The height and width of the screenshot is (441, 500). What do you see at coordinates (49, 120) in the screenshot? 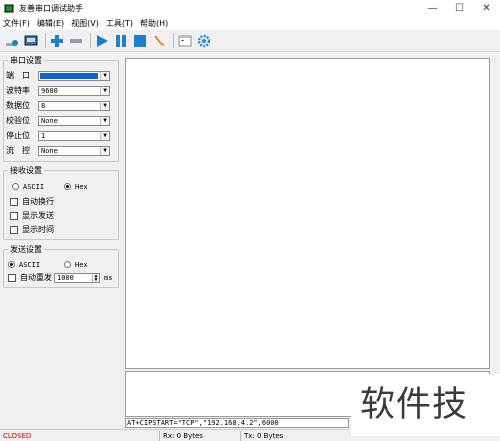
I see `parity-value: None` at bounding box center [49, 120].